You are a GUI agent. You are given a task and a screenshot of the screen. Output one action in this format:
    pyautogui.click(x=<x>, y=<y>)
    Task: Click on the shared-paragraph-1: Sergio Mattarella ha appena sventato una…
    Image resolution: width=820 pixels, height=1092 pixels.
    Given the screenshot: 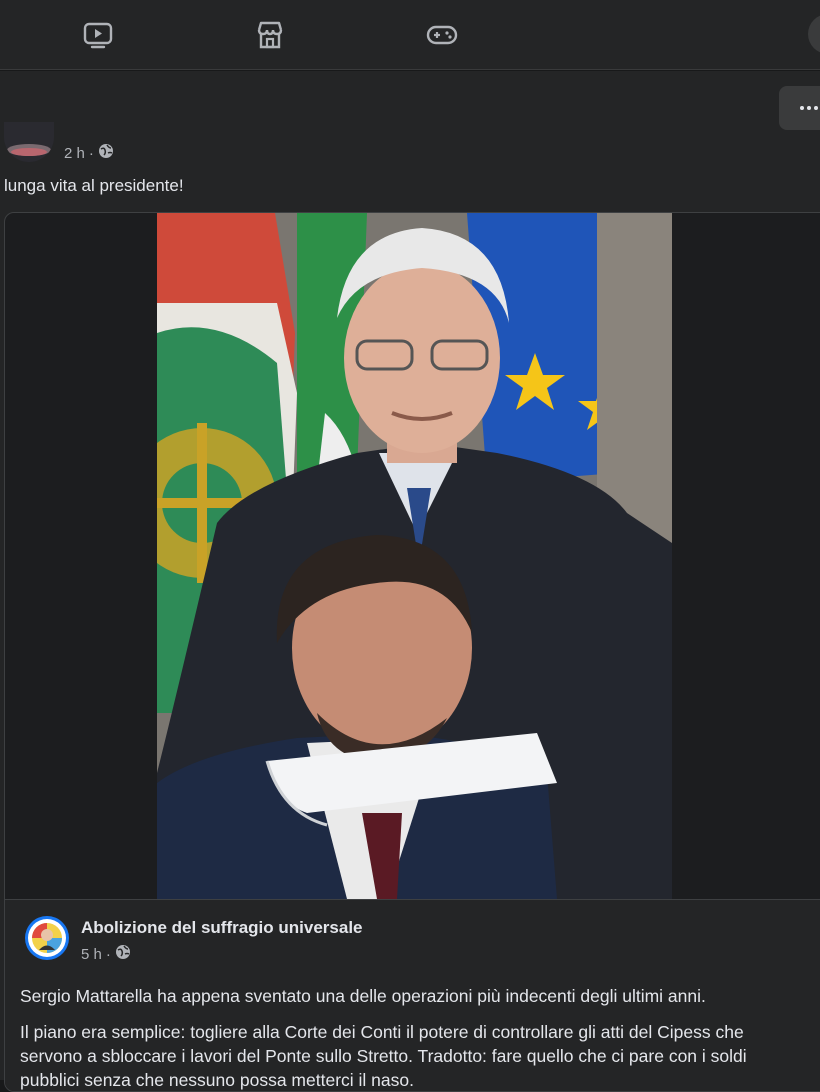 What is the action you would take?
    pyautogui.click(x=363, y=996)
    